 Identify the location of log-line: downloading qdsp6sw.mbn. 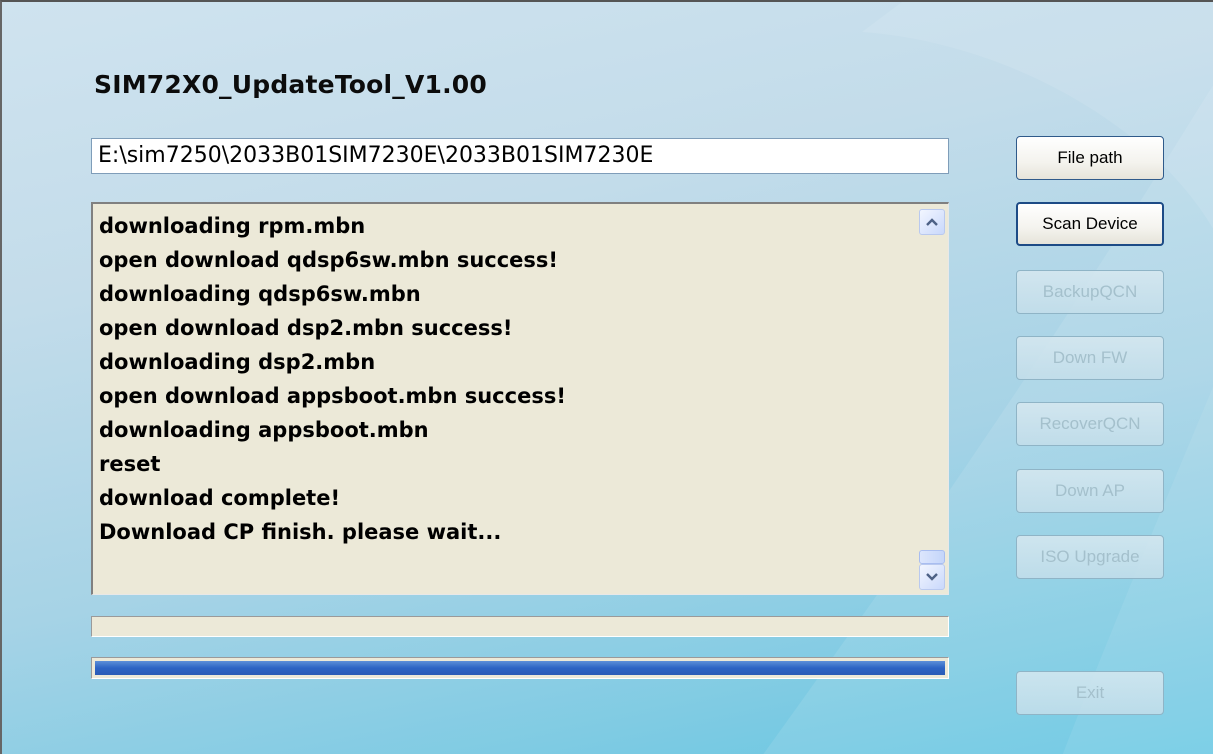
(260, 294).